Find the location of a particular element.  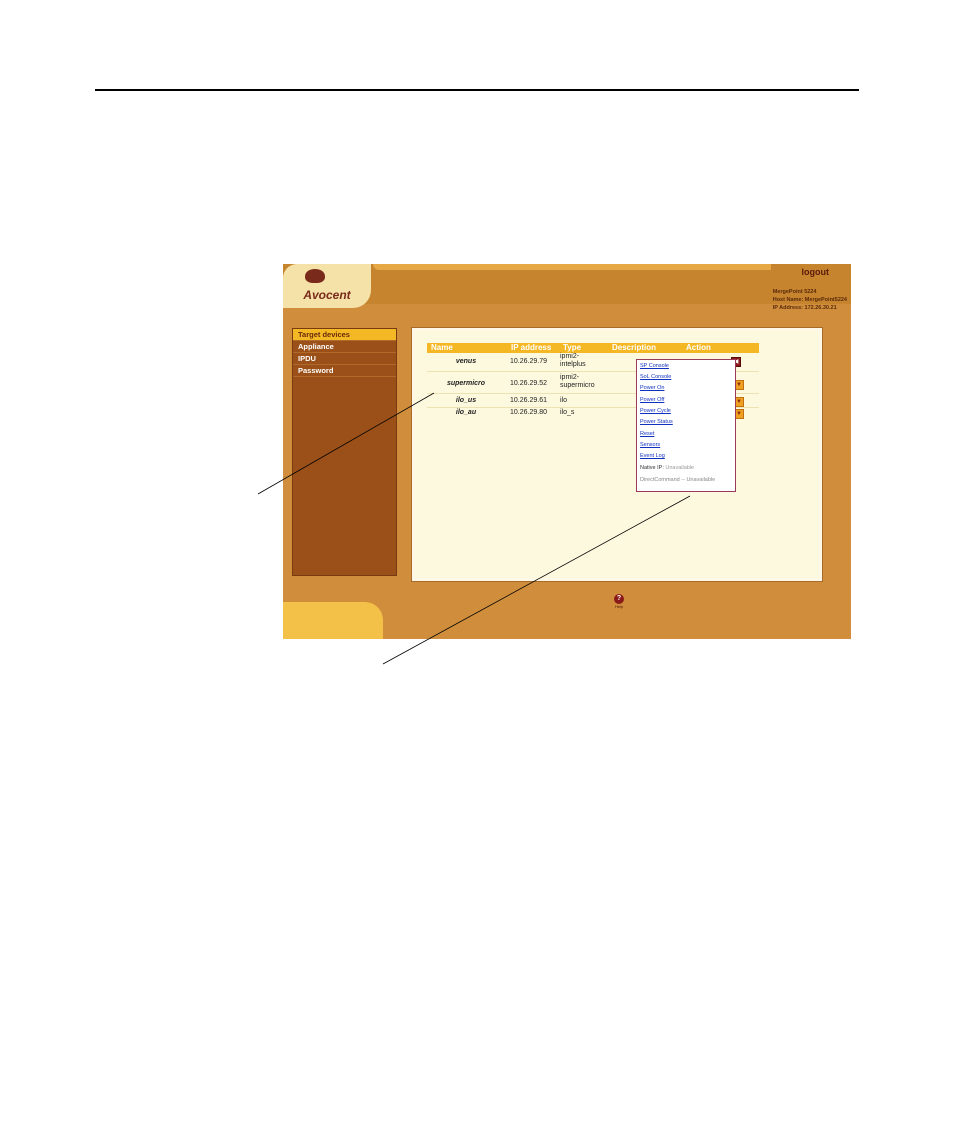

column-header-type: Type is located at coordinates (572, 347).